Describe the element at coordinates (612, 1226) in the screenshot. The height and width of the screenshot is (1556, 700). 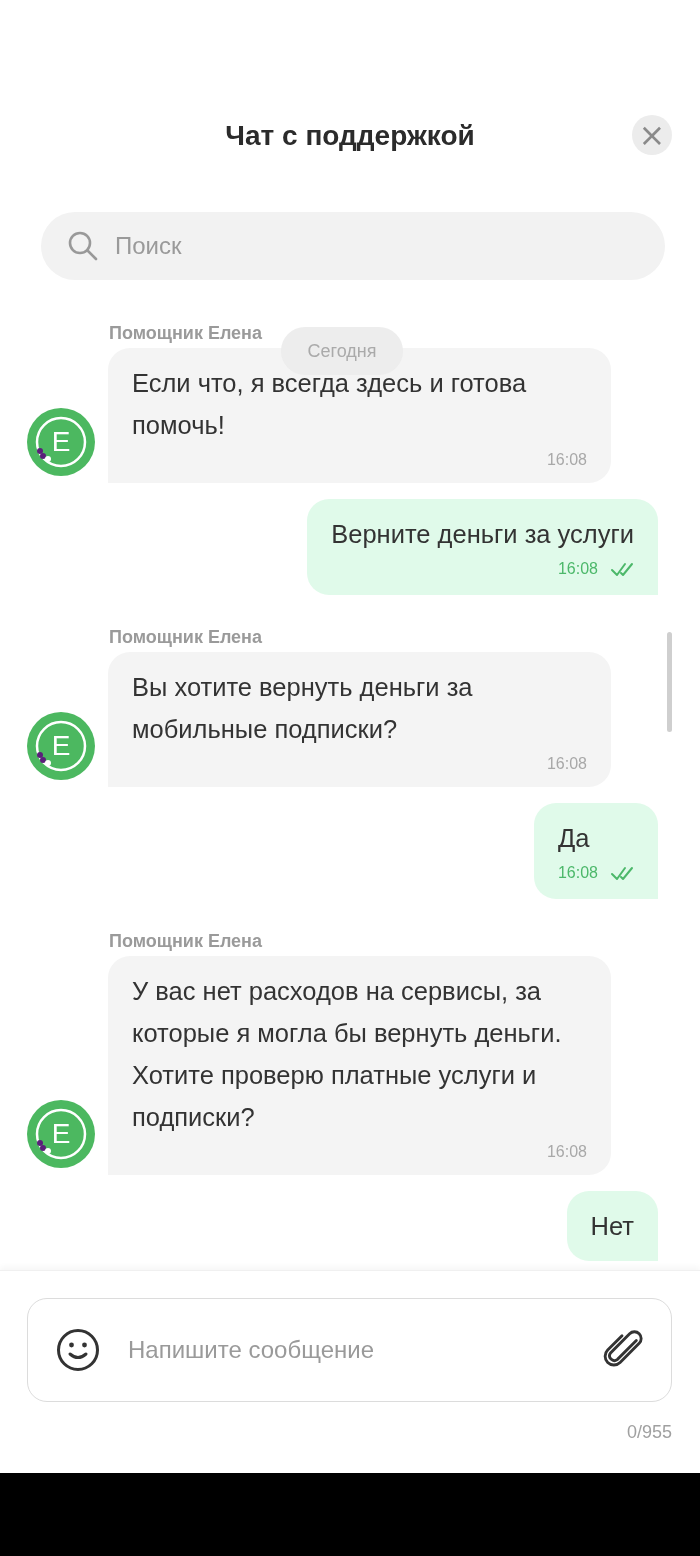
I see `message-text: Нет` at that location.